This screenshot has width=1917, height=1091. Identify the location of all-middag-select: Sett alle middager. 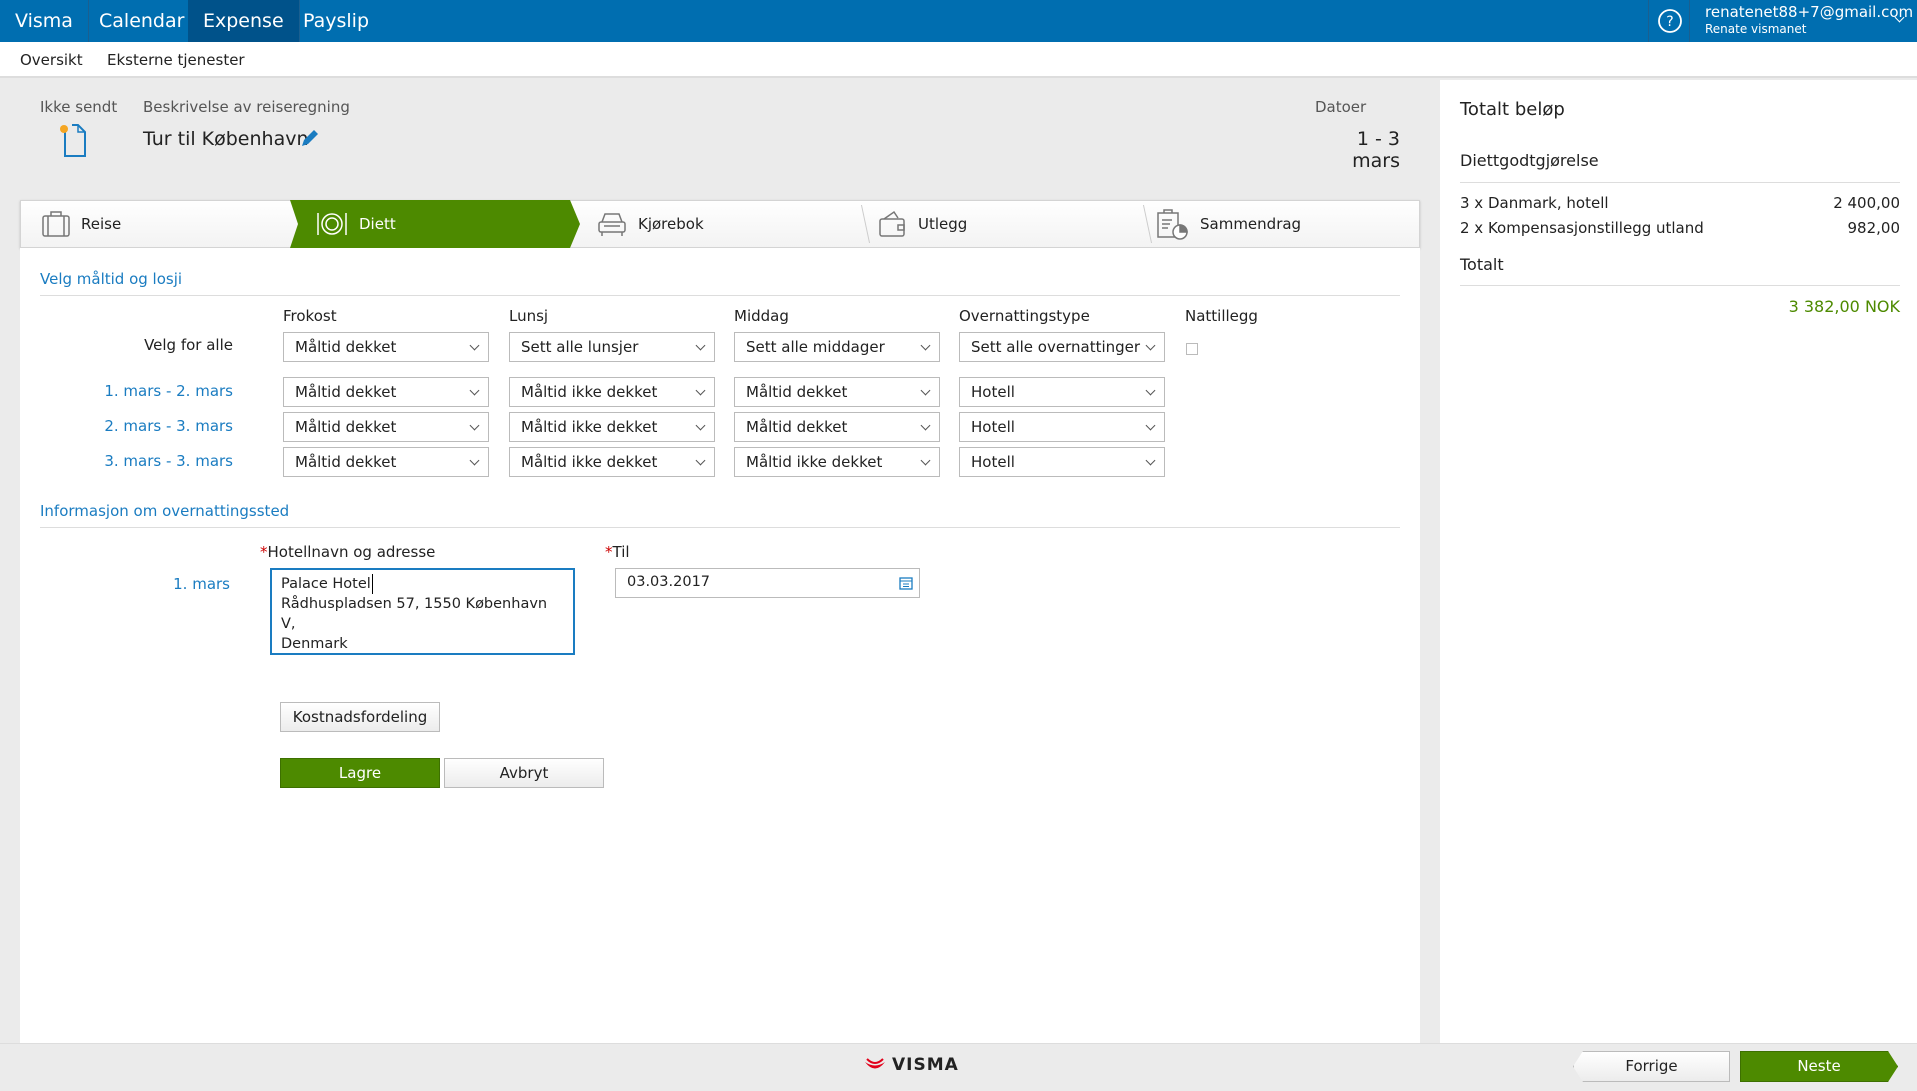
(837, 347).